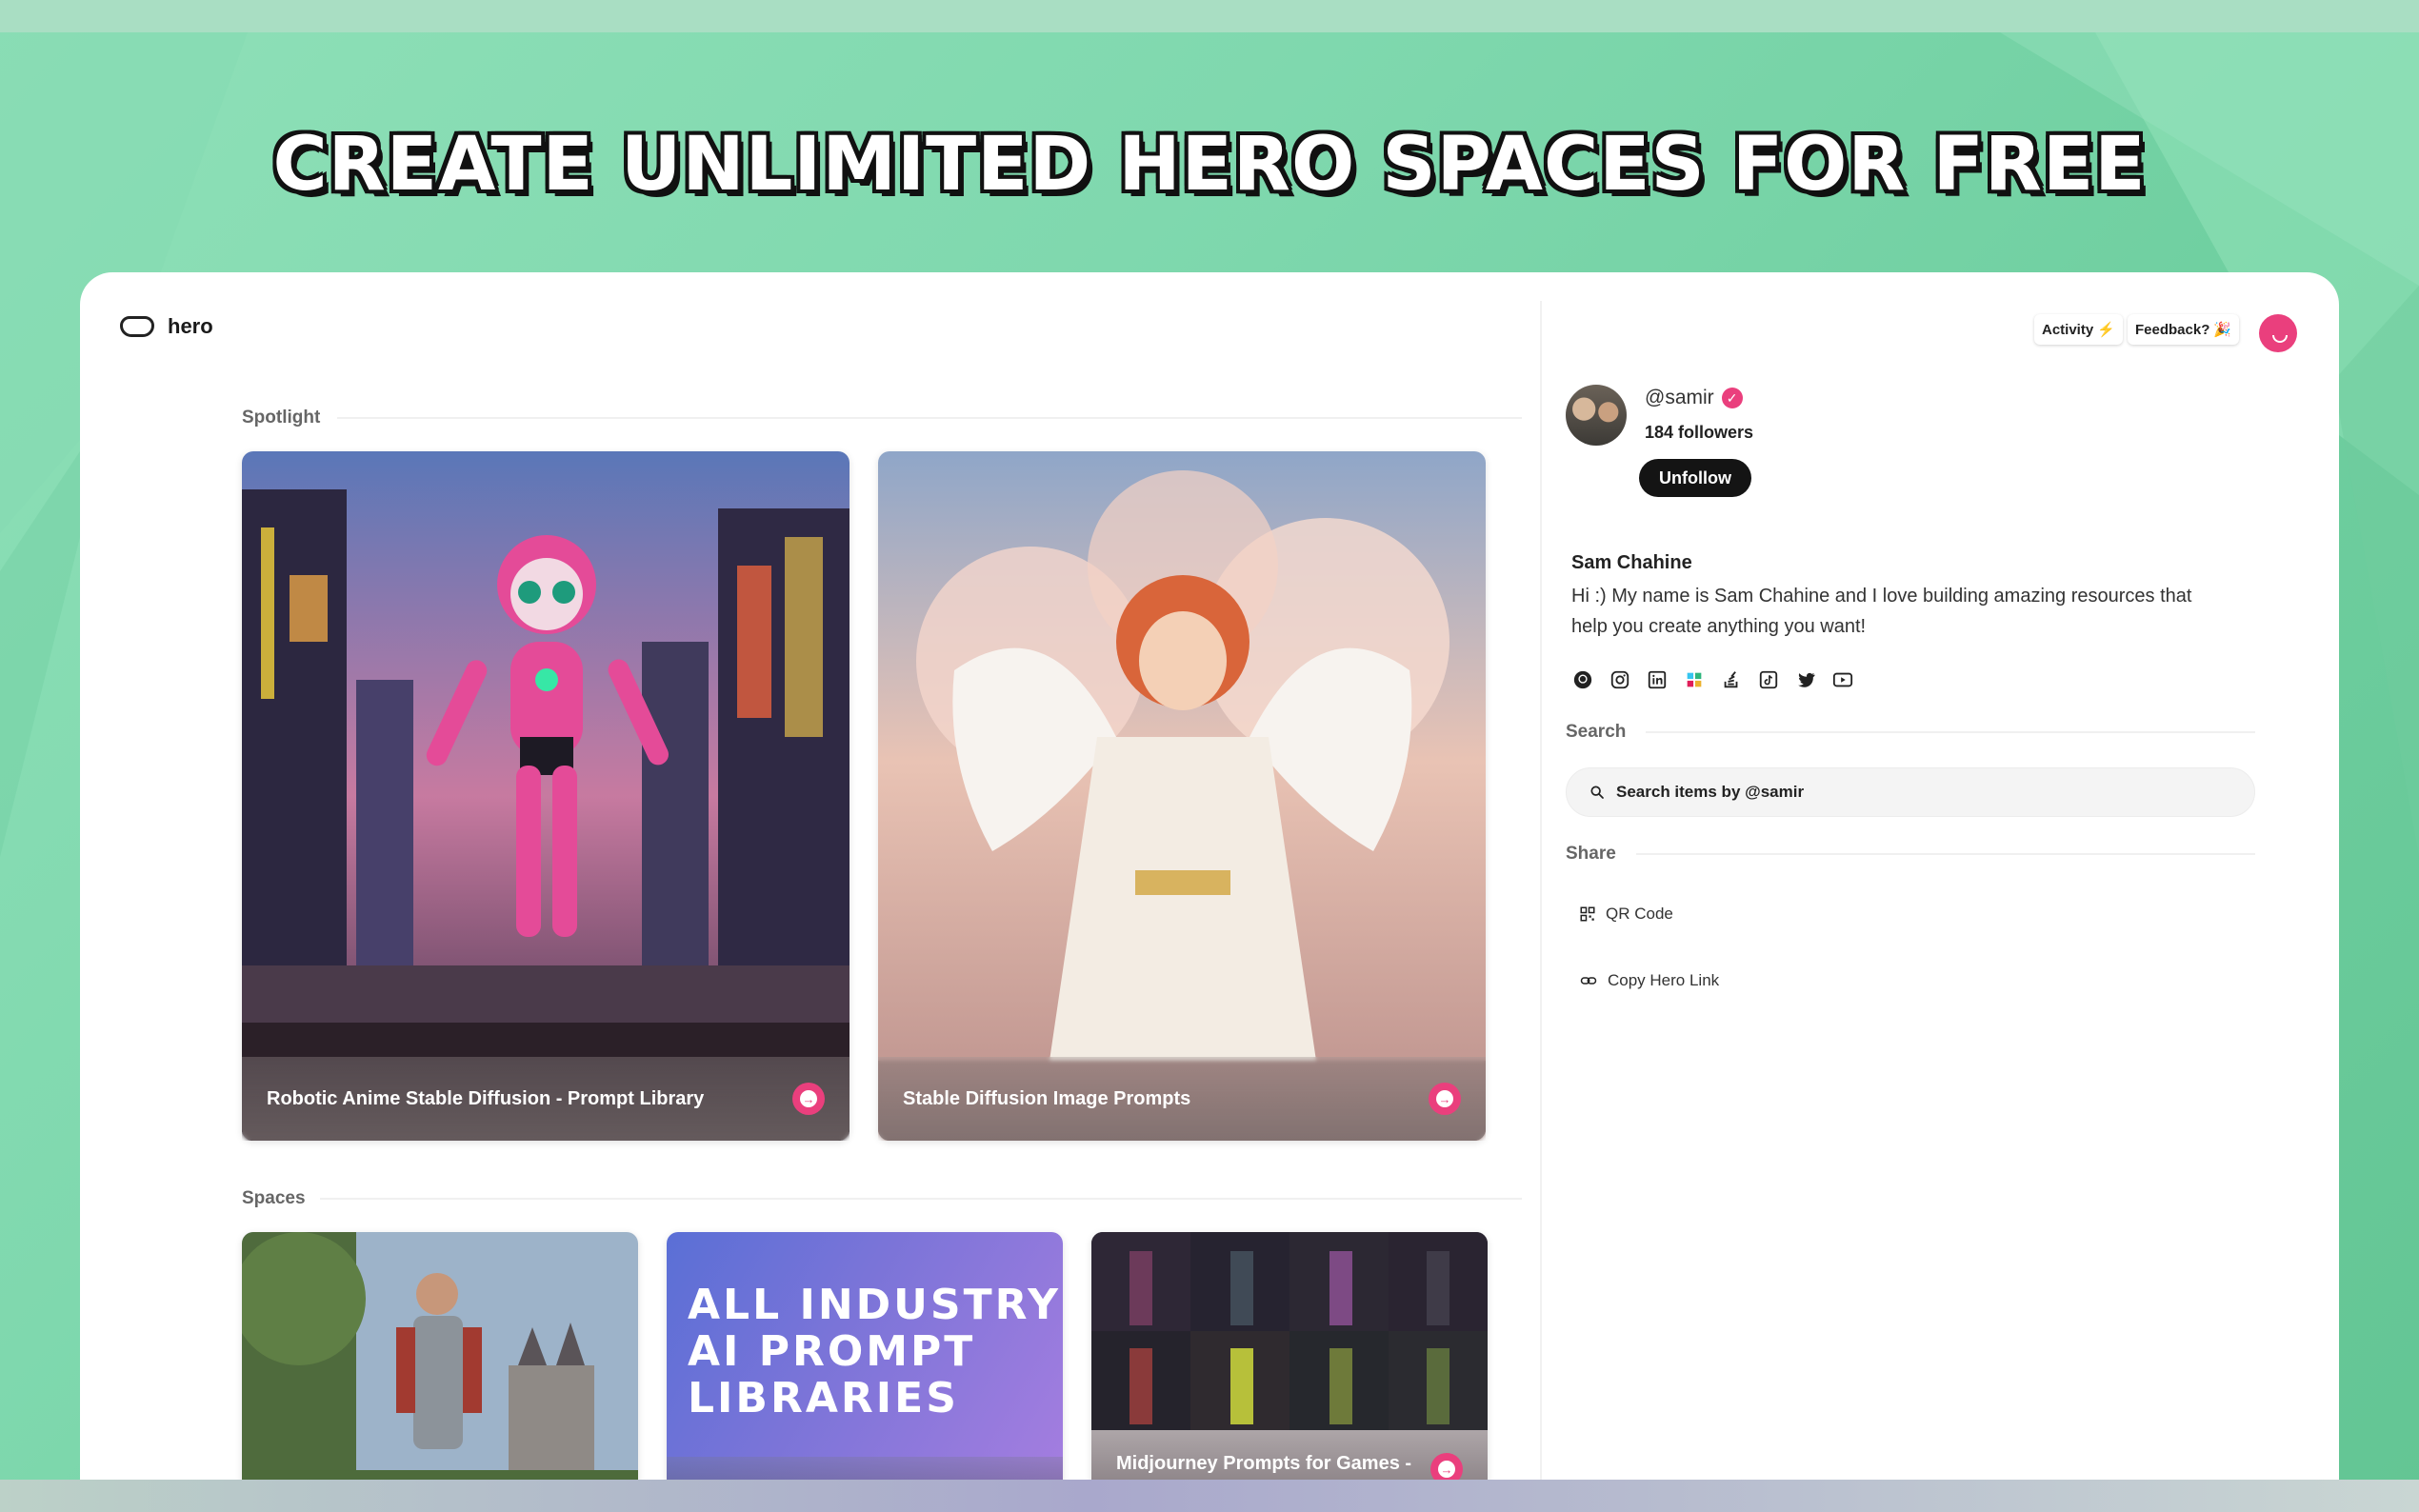  What do you see at coordinates (190, 326) in the screenshot?
I see `brand-name: hero` at bounding box center [190, 326].